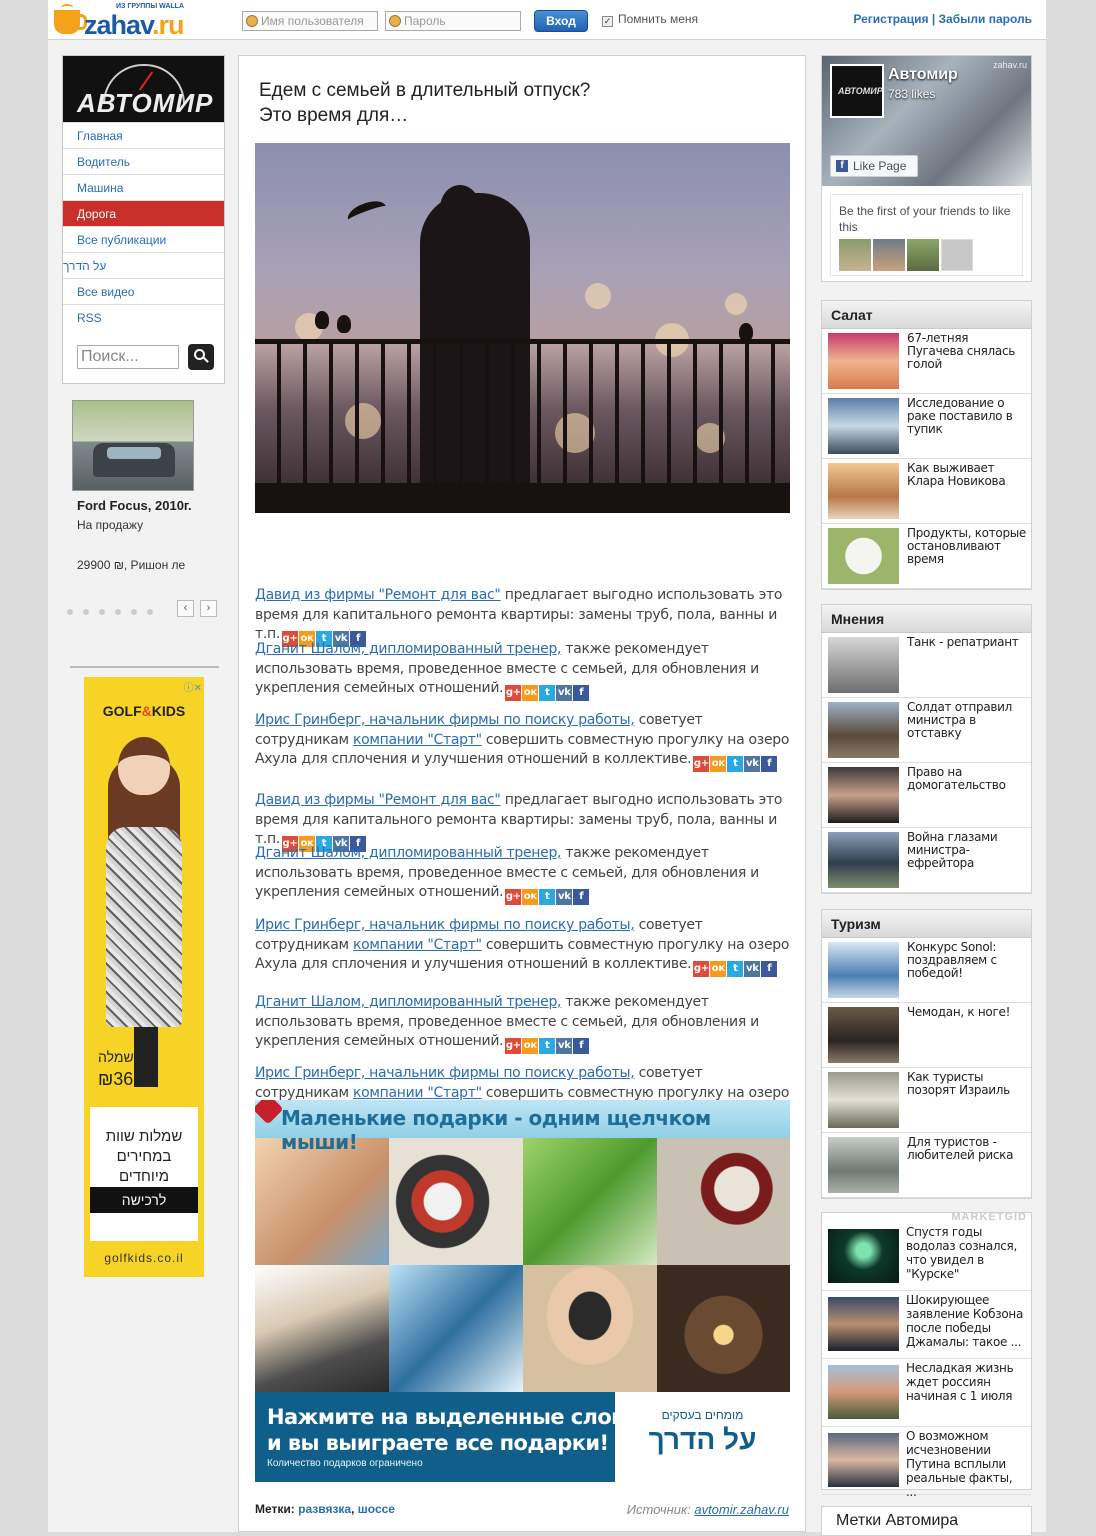 This screenshot has width=1096, height=1536. Describe the element at coordinates (185, 608) in the screenshot. I see `carousel-prev-button: ‹` at that location.